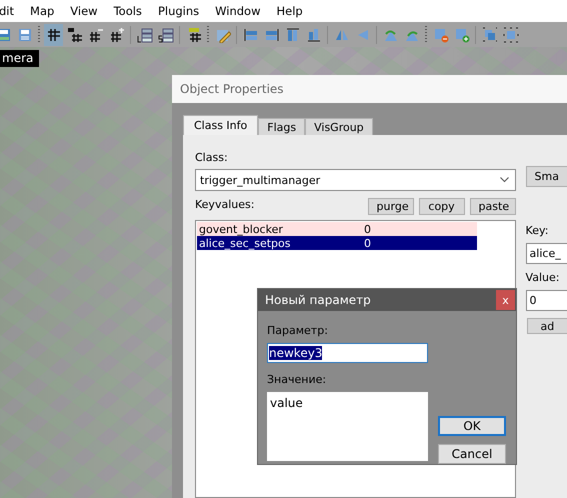  What do you see at coordinates (46, 11) in the screenshot?
I see `menu-item: Map` at bounding box center [46, 11].